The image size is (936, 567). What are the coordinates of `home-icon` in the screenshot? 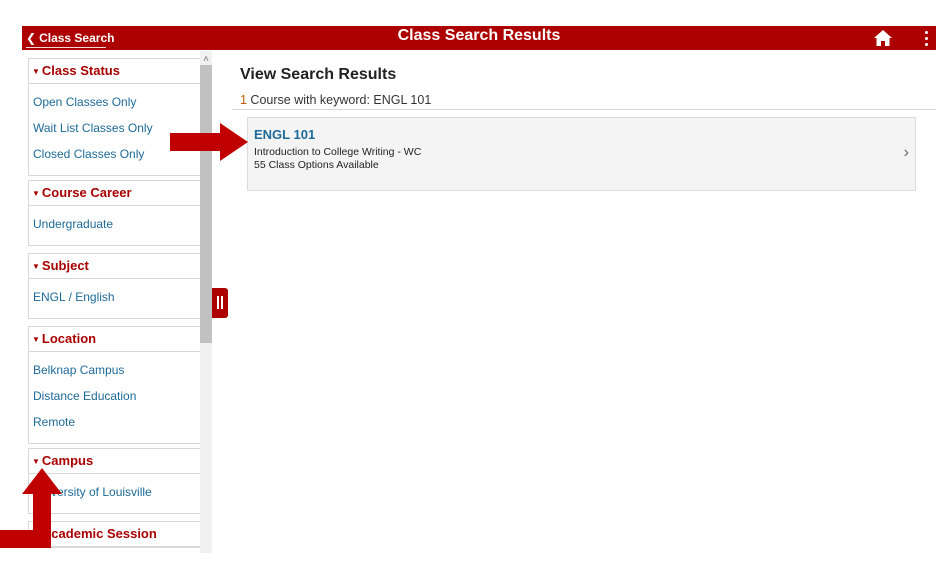 It's located at (883, 38).